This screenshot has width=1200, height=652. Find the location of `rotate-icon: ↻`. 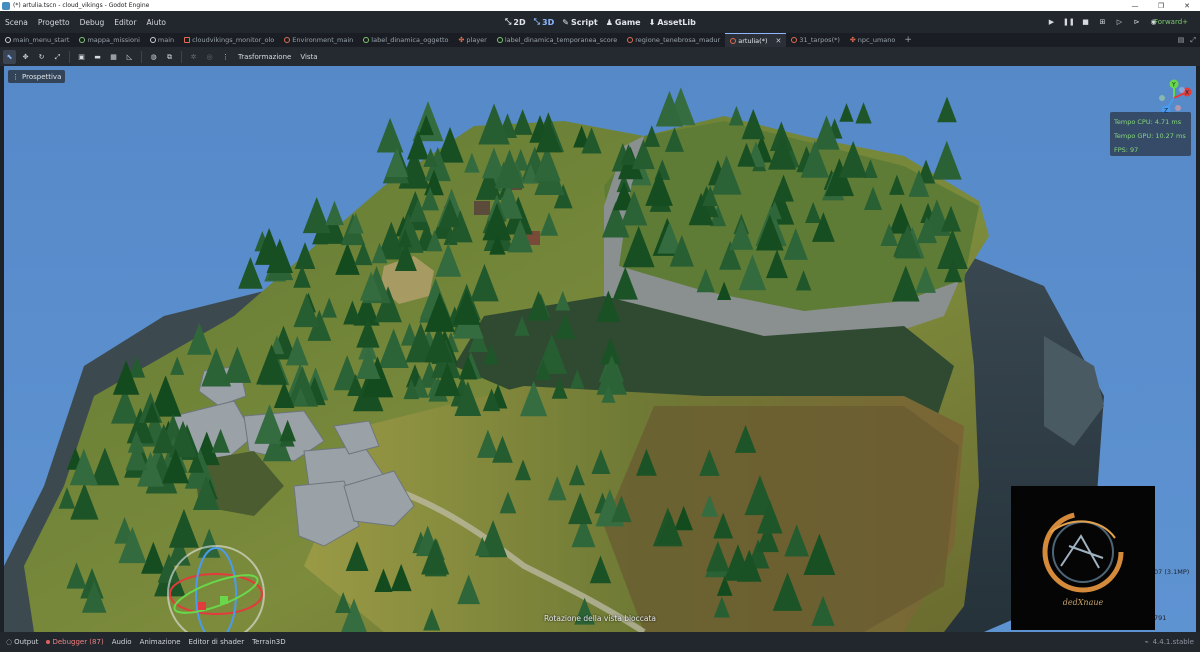

rotate-icon: ↻ is located at coordinates (41, 57).